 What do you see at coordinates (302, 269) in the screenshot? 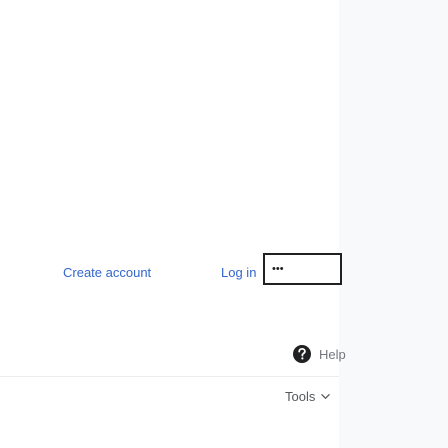
I see `more-options-button: •••` at bounding box center [302, 269].